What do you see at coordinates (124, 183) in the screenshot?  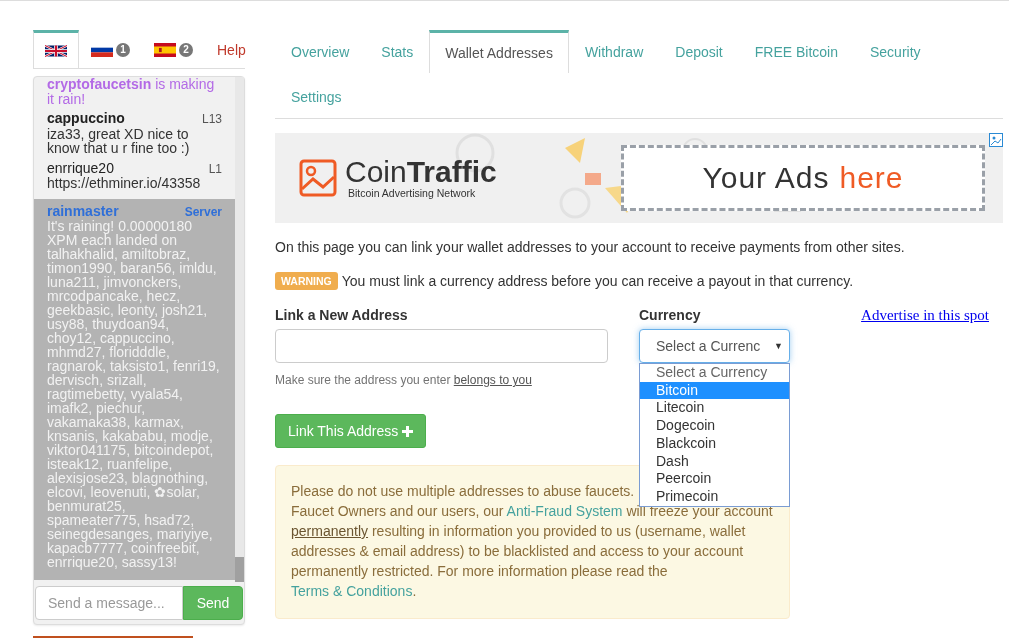 I see `message-text: https://ethminer.io/43358` at bounding box center [124, 183].